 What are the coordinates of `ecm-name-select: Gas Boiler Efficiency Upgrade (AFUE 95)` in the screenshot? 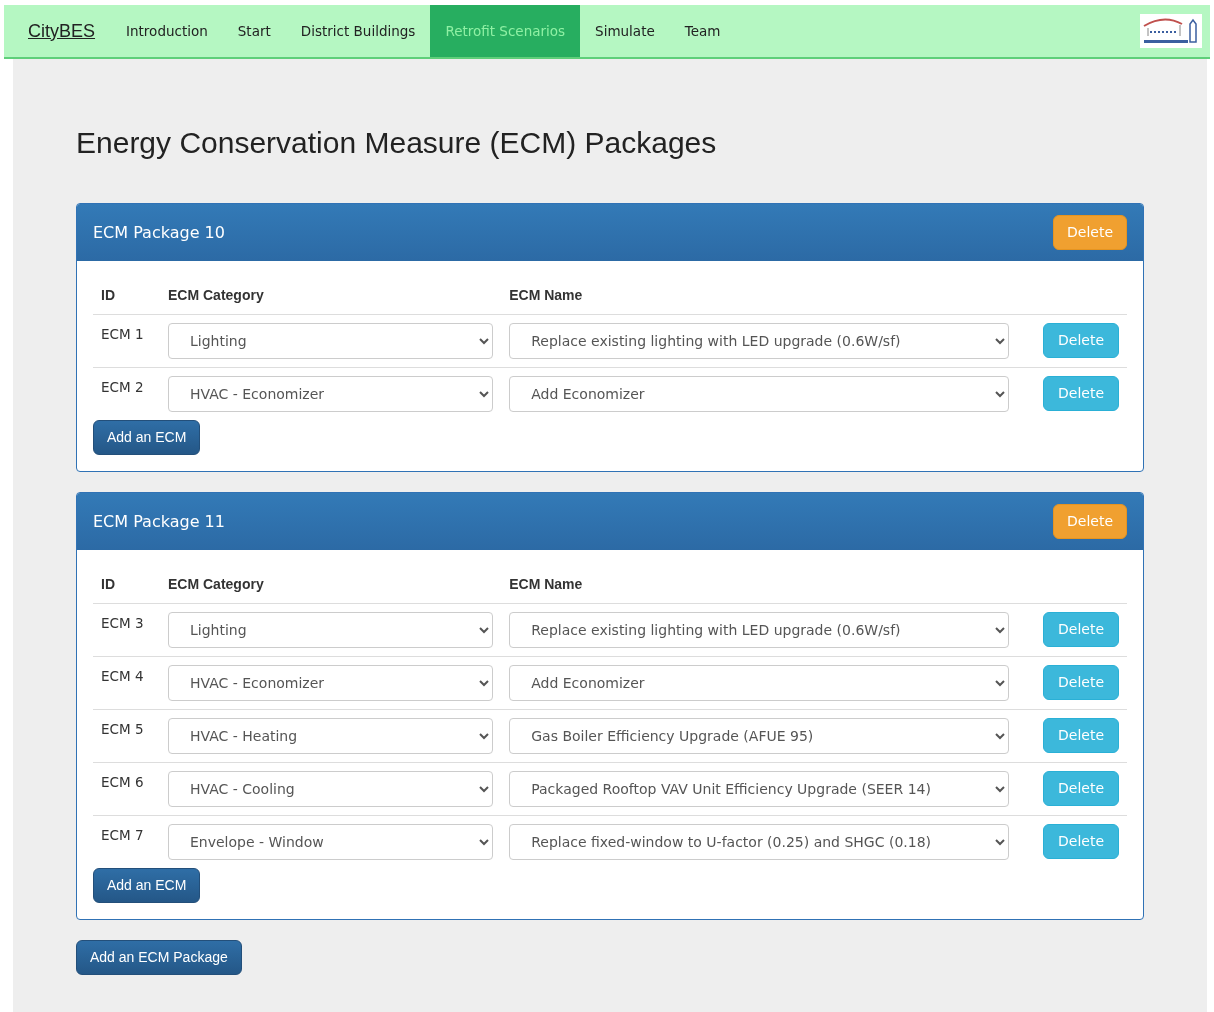 It's located at (759, 736).